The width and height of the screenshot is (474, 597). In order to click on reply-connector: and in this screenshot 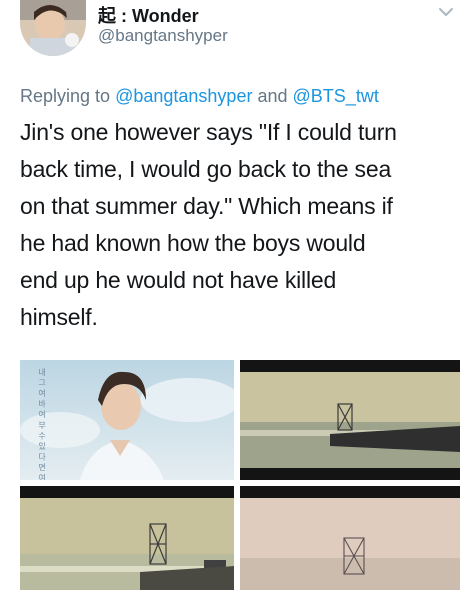, I will do `click(272, 96)`.